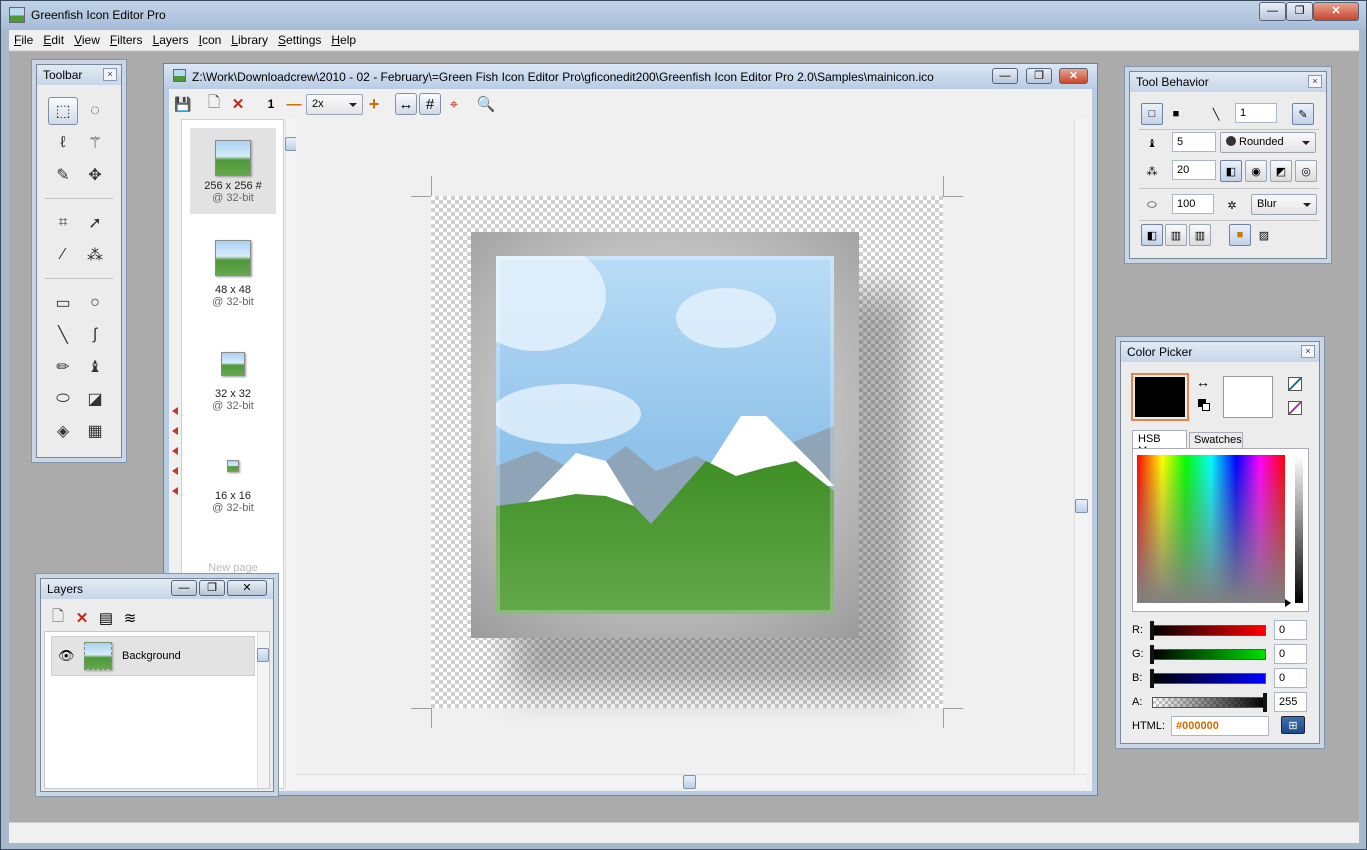 This screenshot has width=1367, height=850. What do you see at coordinates (1211, 529) in the screenshot?
I see `hue-saturation-map` at bounding box center [1211, 529].